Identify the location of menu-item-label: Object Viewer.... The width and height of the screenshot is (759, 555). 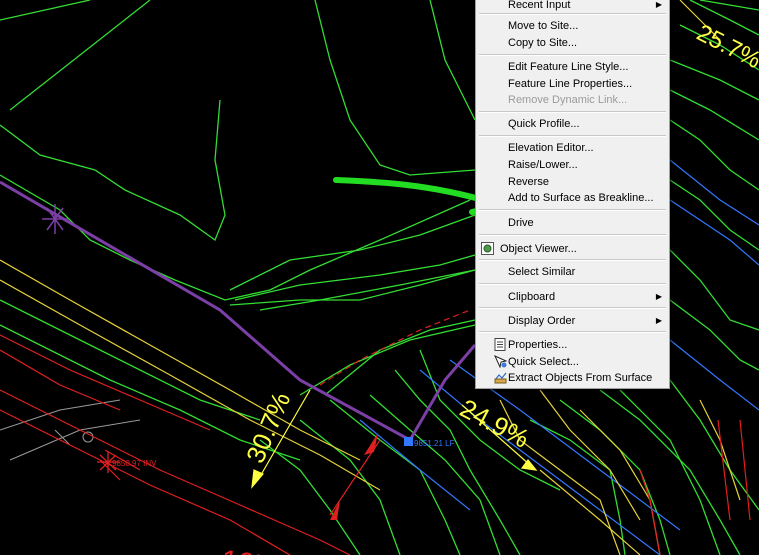
(538, 249).